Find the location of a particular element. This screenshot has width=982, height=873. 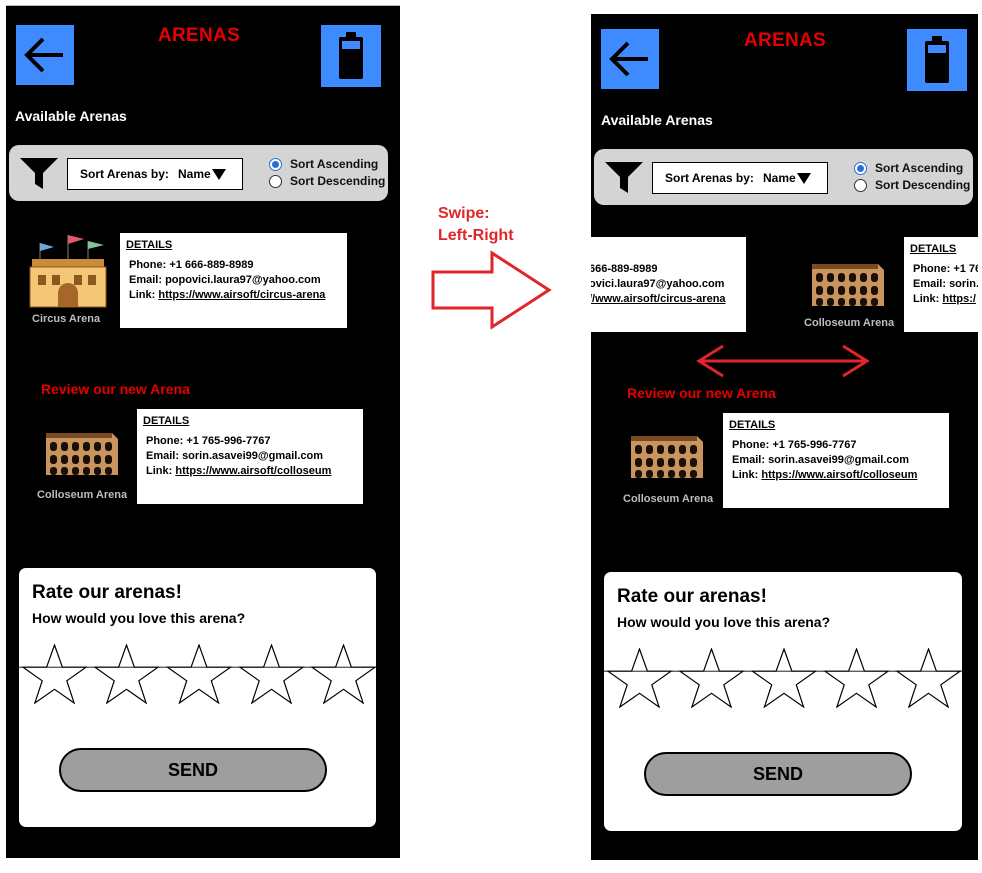

arena-phone: Phone: +1 765-996-7767 is located at coordinates (208, 441).